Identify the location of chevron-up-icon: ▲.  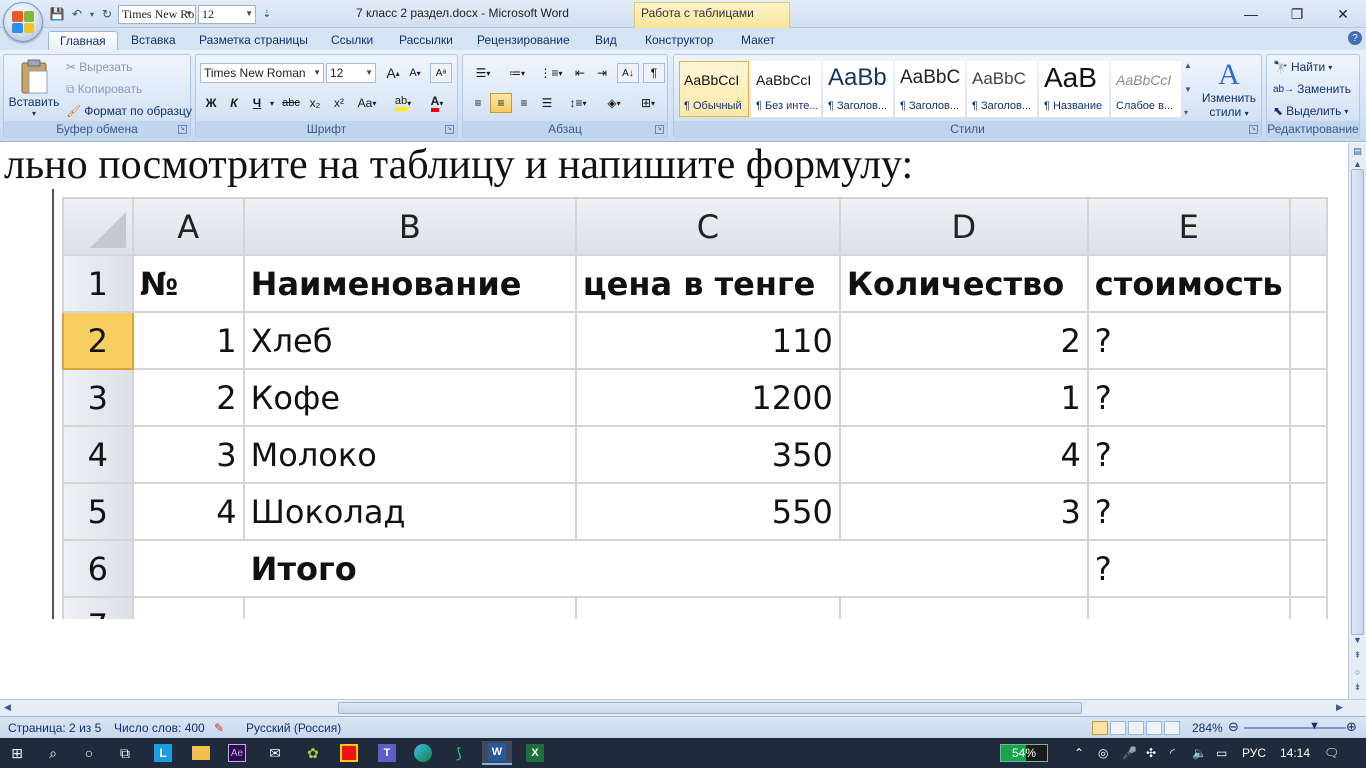
(1190, 65).